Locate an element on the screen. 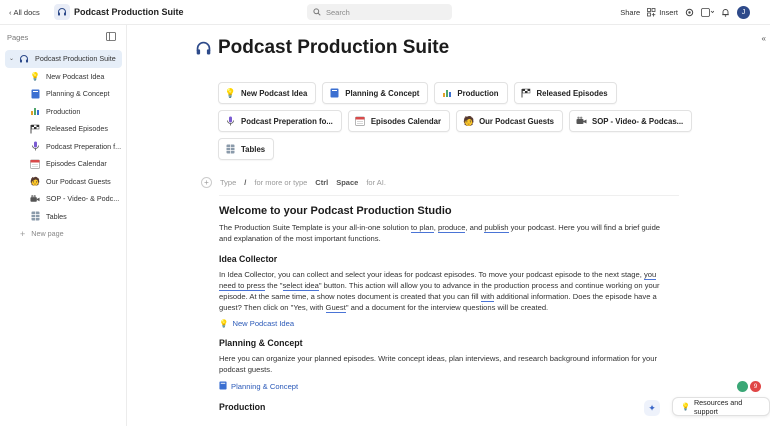 The height and width of the screenshot is (426, 770). doc-logo is located at coordinates (62, 12).